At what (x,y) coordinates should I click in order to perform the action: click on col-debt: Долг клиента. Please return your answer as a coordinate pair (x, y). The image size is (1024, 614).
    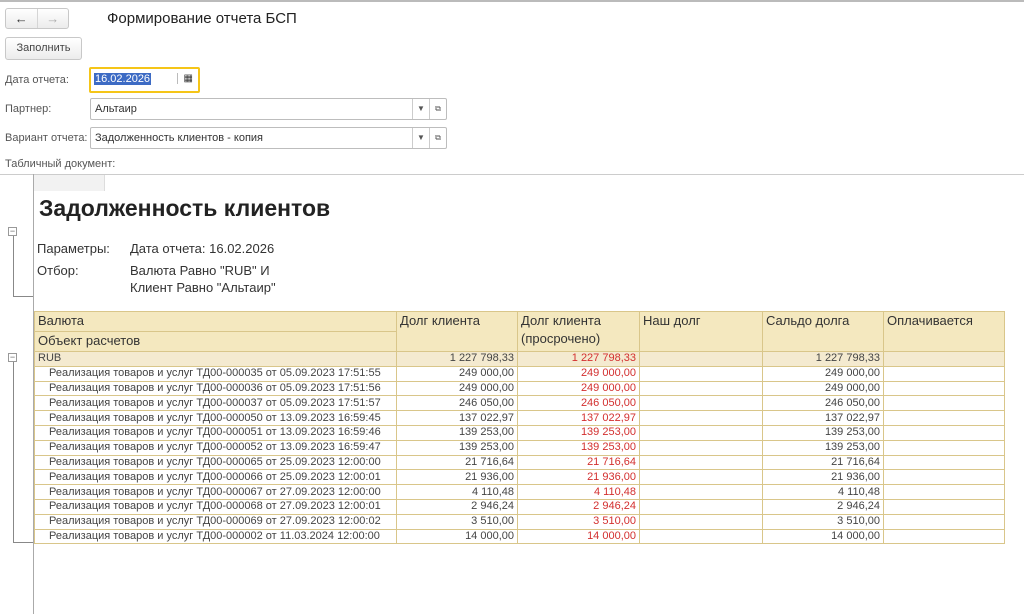
    Looking at the image, I should click on (457, 331).